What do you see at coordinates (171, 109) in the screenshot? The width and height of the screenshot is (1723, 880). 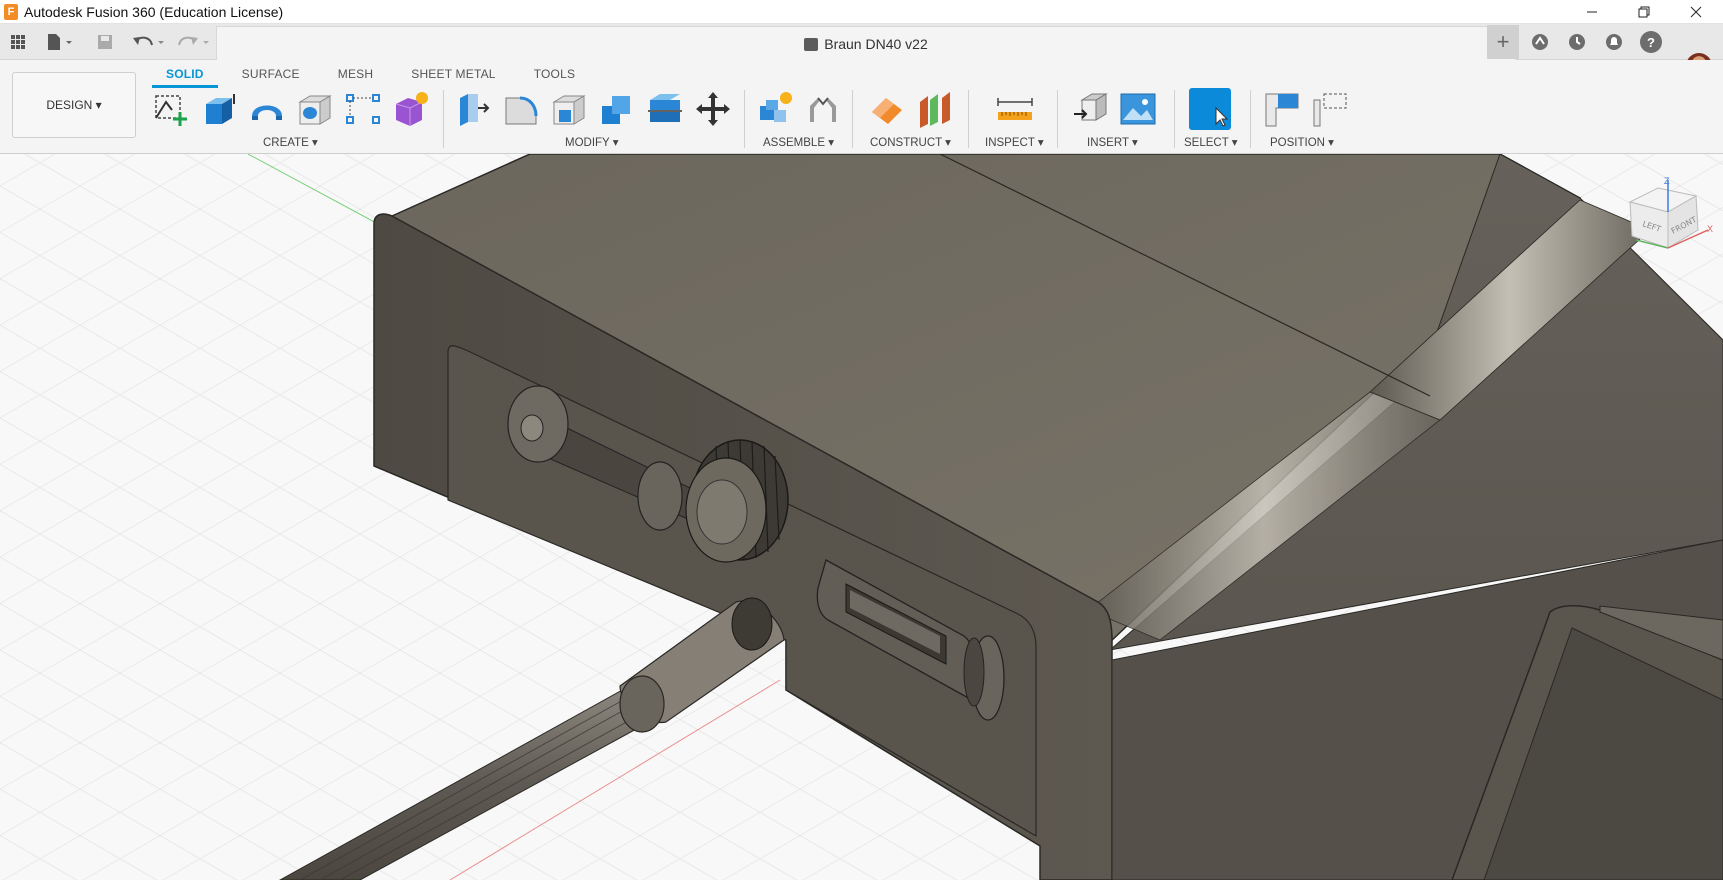 I see `create-sketch-icon` at bounding box center [171, 109].